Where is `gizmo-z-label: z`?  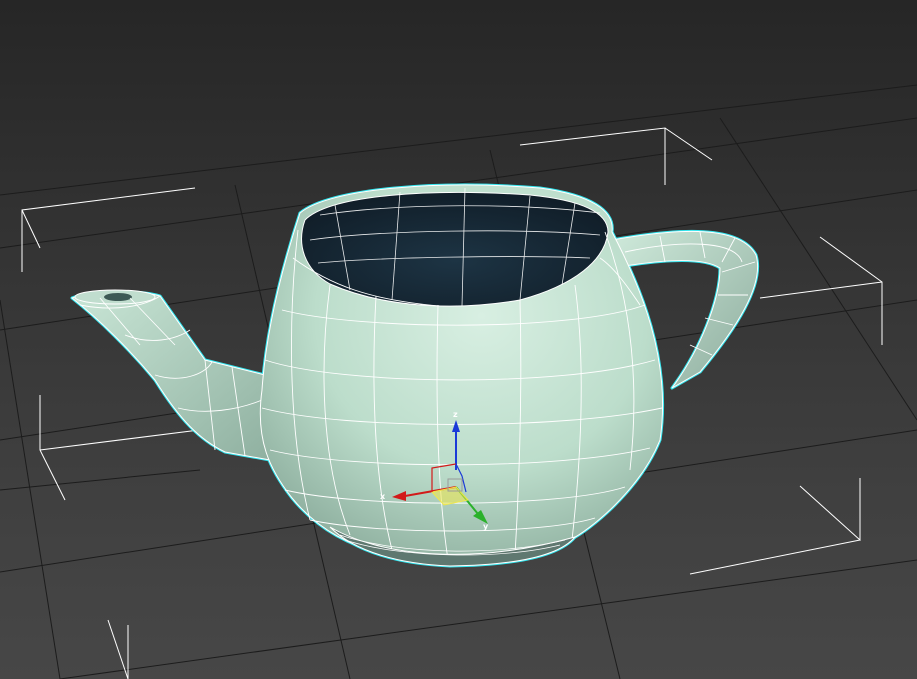 gizmo-z-label: z is located at coordinates (455, 414).